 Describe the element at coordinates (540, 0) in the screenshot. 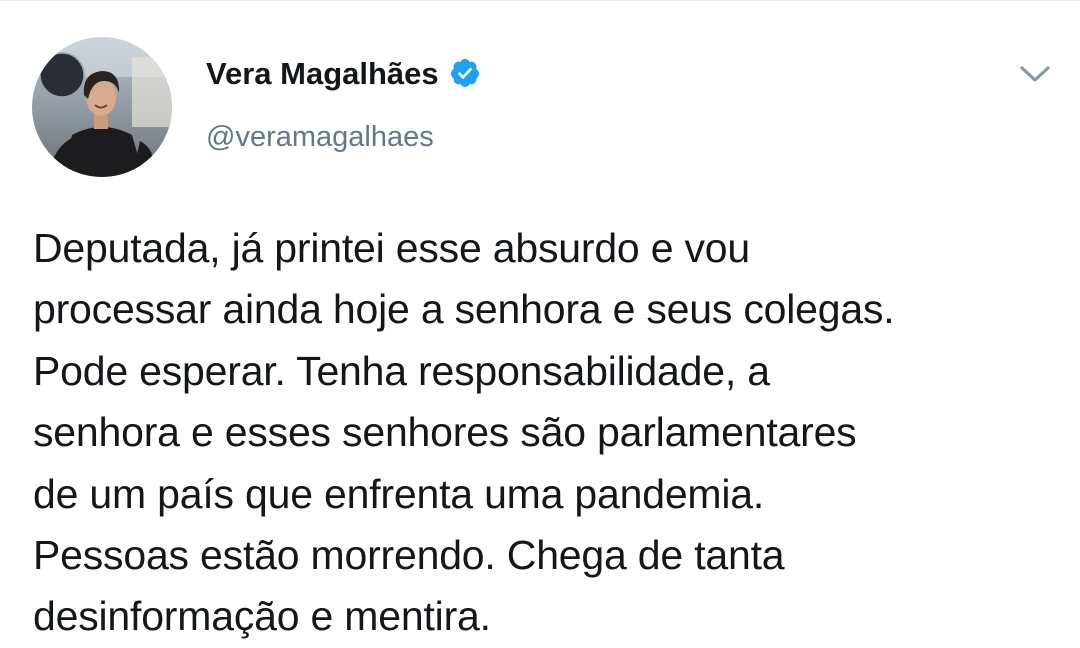

I see `top-divider` at that location.